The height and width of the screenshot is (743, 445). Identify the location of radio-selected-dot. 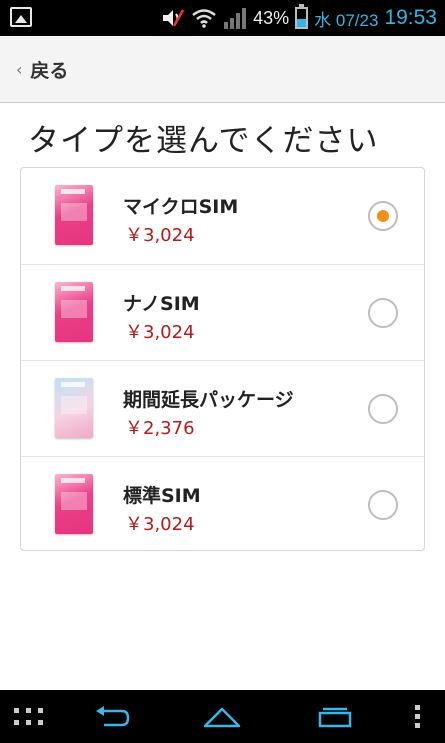
(383, 216).